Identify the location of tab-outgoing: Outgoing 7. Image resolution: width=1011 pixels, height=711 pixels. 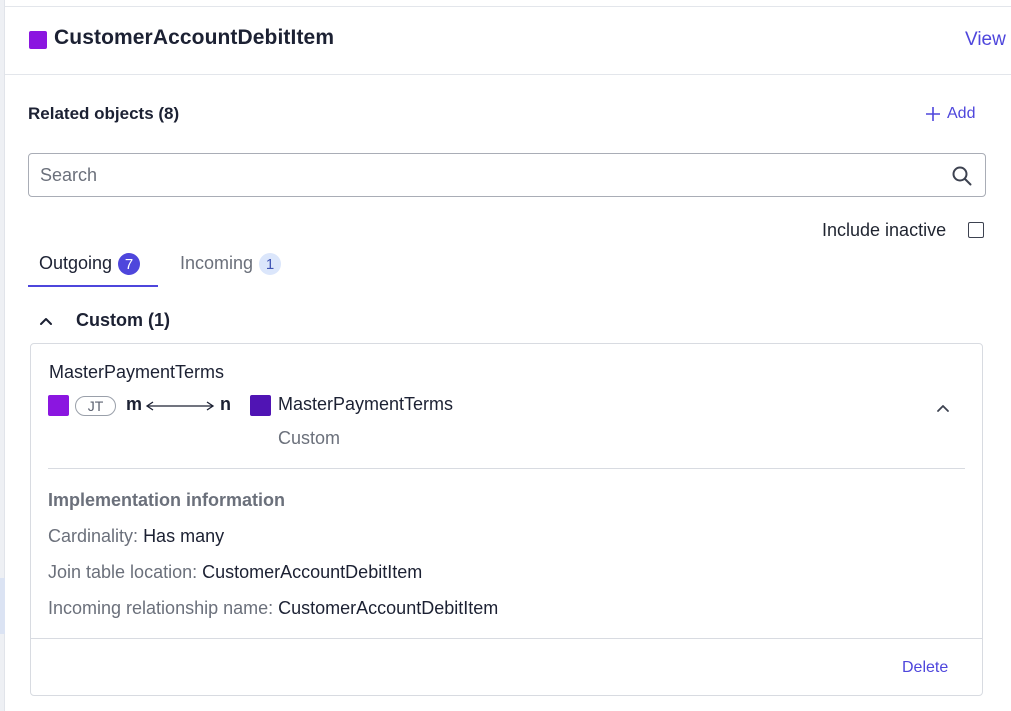
(93, 270).